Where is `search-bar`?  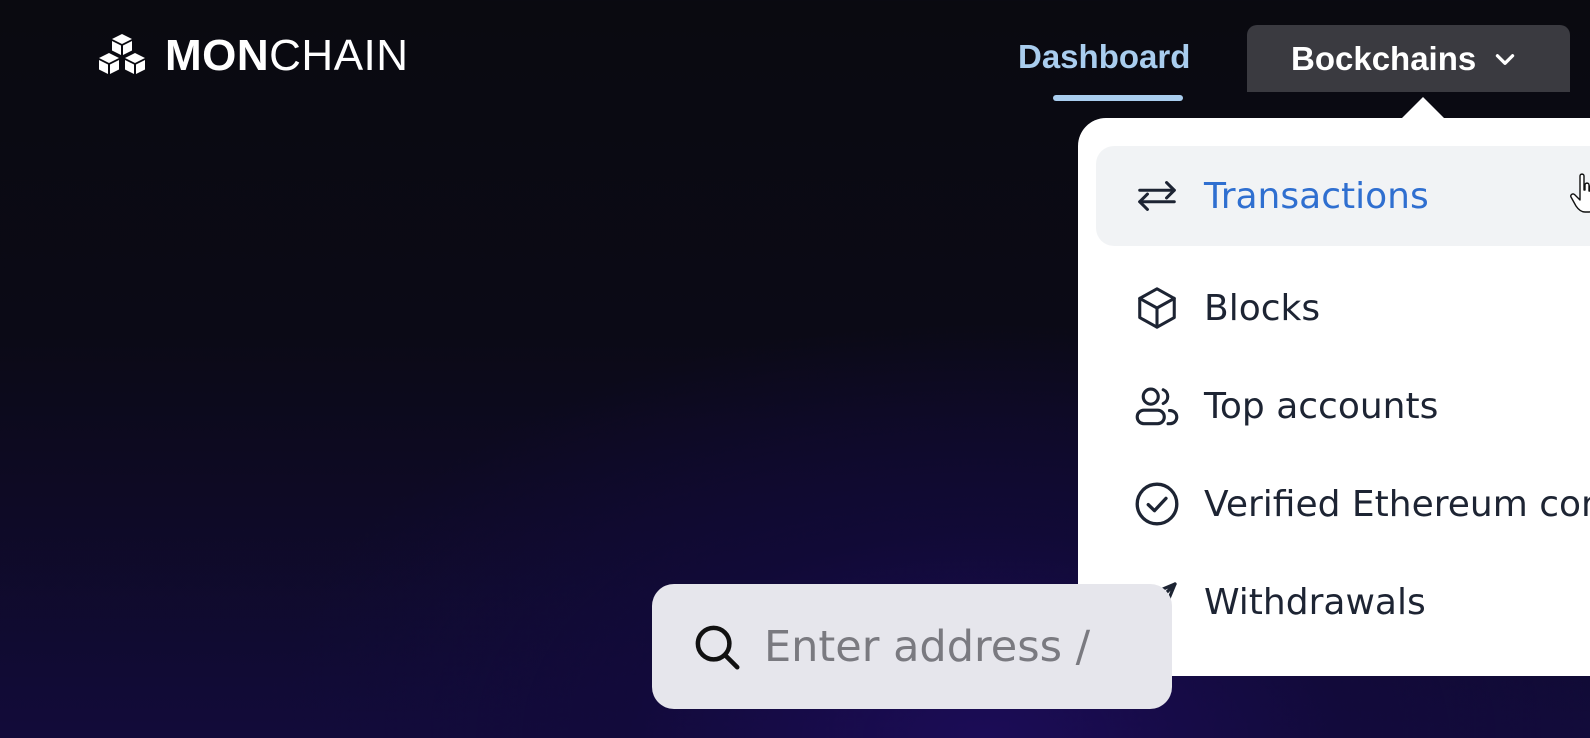 search-bar is located at coordinates (912, 646).